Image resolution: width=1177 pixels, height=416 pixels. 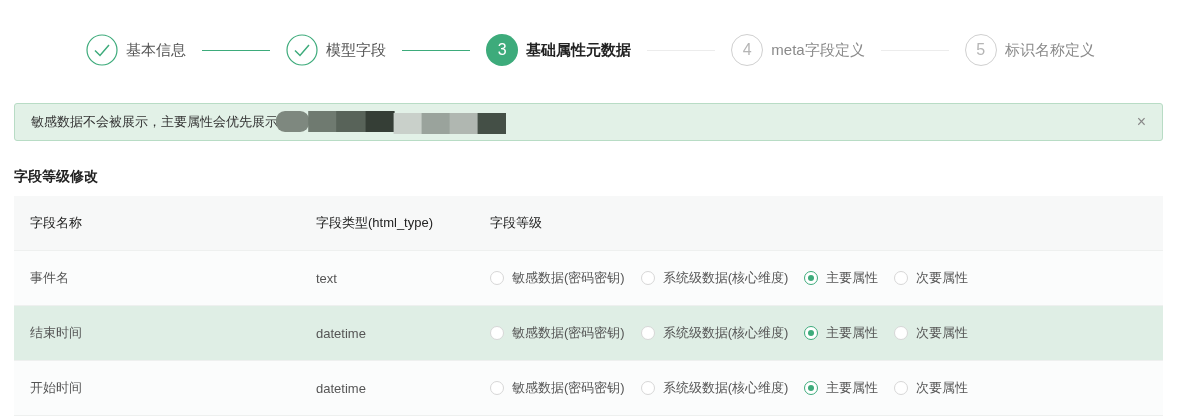 I want to click on table-cell-text: 开始时间, so click(x=56, y=388).